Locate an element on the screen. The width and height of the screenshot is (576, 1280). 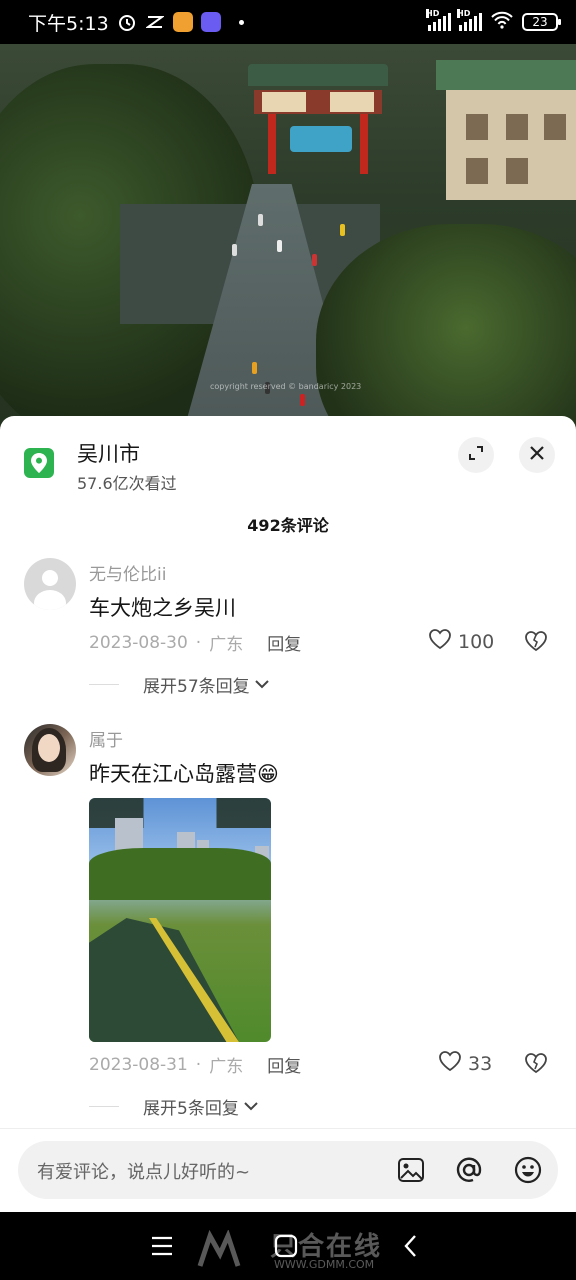
alarm-icon is located at coordinates (127, 22).